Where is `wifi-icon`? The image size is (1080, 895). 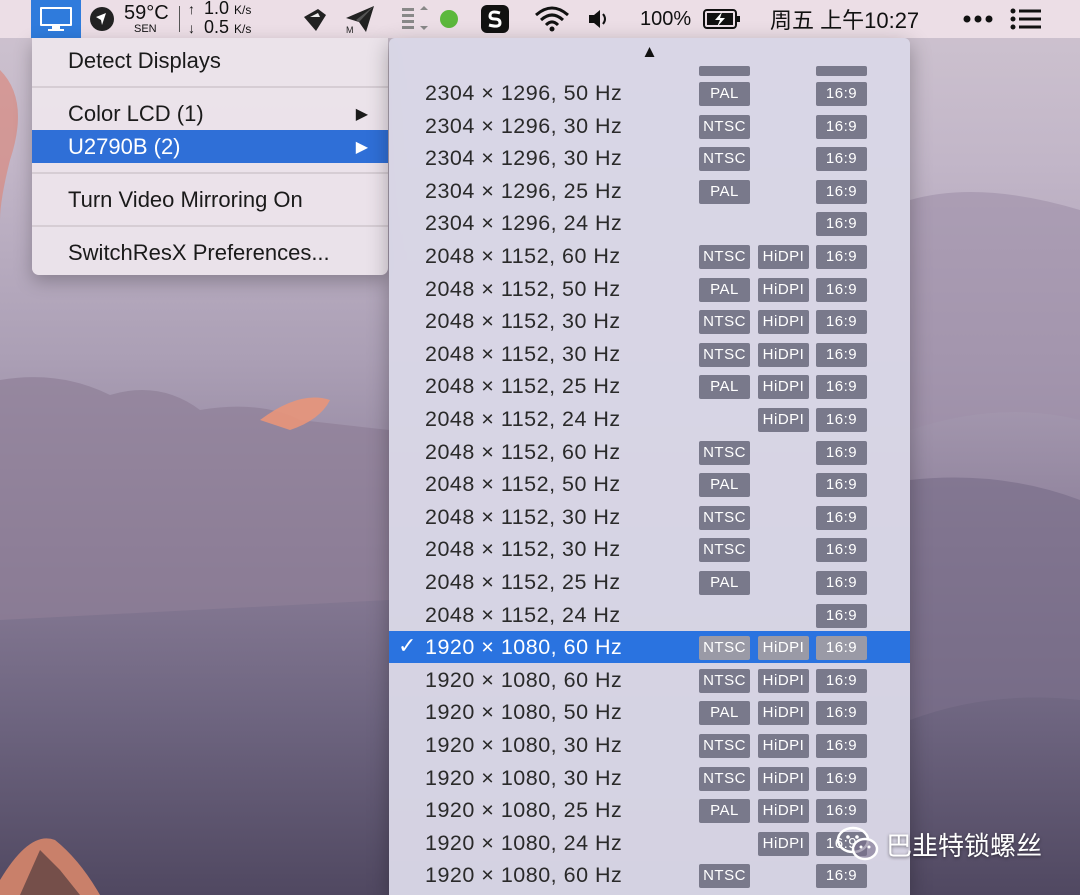
wifi-icon is located at coordinates (552, 19).